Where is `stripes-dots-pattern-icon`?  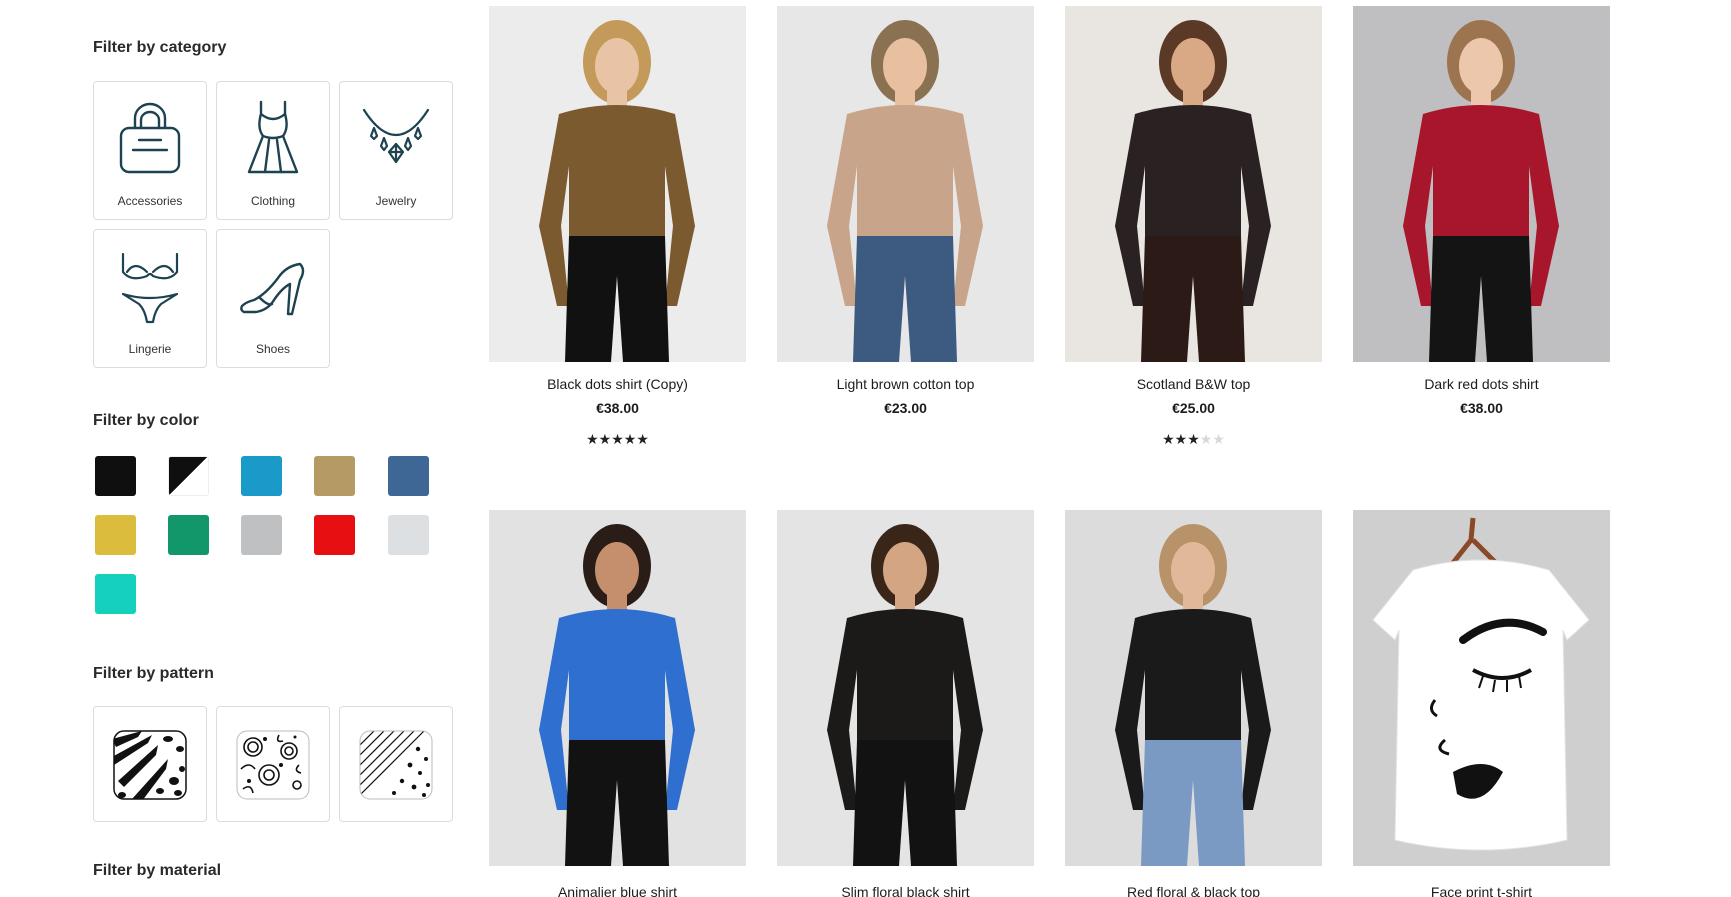
stripes-dots-pattern-icon is located at coordinates (396, 765).